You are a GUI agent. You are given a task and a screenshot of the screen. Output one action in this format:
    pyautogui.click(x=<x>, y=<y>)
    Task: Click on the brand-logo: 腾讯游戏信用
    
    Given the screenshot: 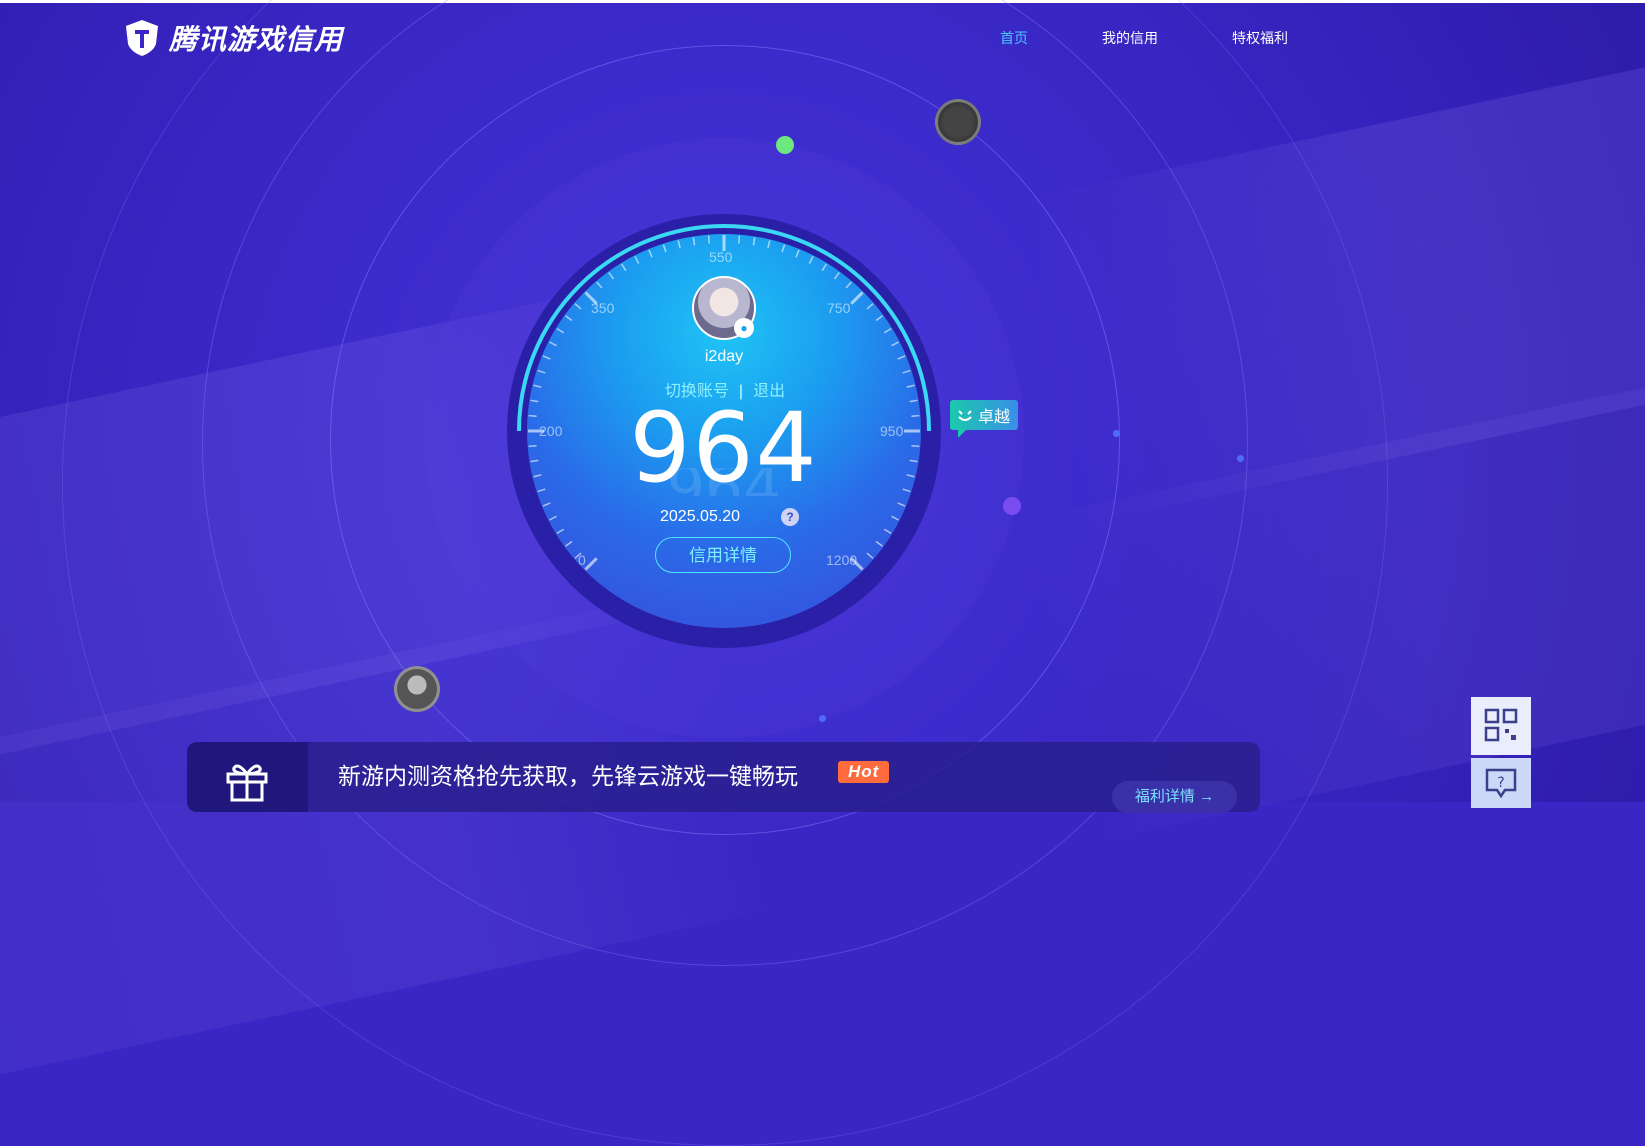 What is the action you would take?
    pyautogui.click(x=233, y=38)
    